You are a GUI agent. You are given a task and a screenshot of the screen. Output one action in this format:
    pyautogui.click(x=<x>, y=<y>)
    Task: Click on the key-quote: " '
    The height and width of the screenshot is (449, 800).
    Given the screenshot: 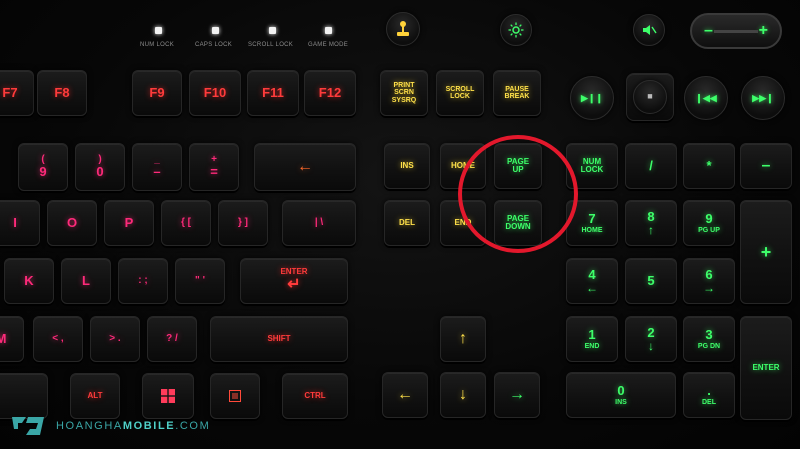 What is the action you would take?
    pyautogui.click(x=200, y=281)
    